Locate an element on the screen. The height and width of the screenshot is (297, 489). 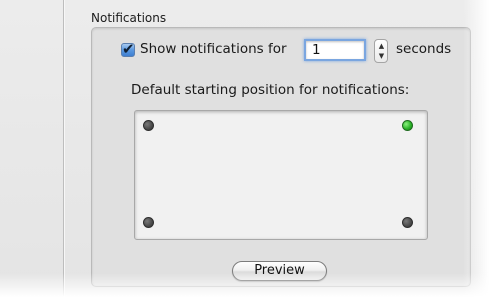
duration-input is located at coordinates (335, 50).